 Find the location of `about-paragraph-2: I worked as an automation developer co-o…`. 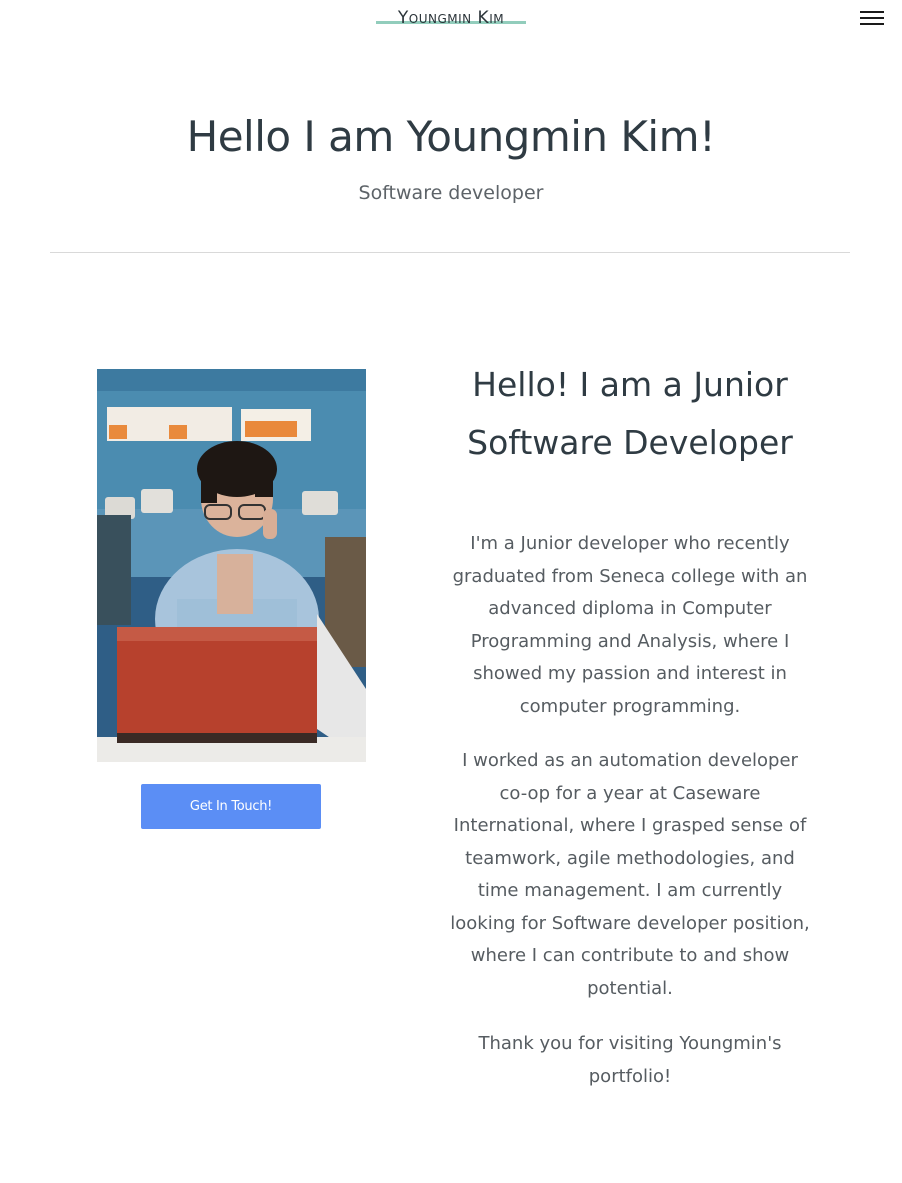

about-paragraph-2: I worked as an automation developer co-o… is located at coordinates (630, 874).